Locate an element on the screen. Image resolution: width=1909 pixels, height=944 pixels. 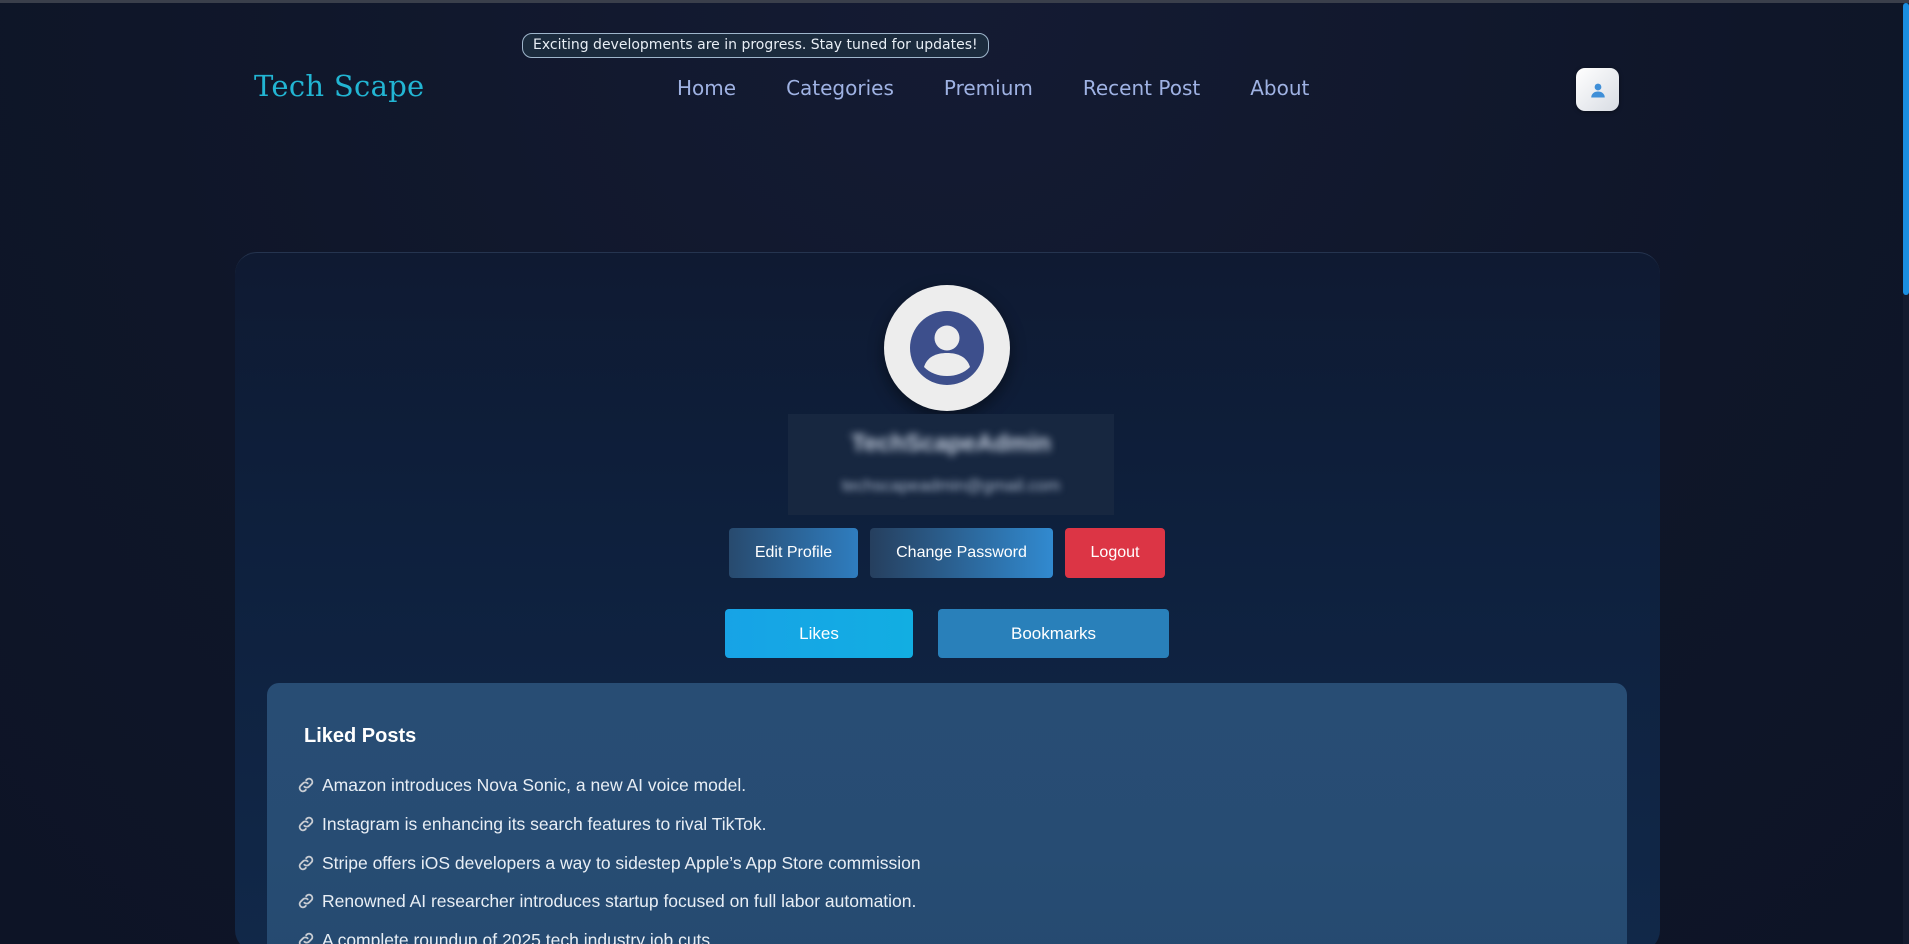
site-logo: Tech Scape is located at coordinates (339, 86).